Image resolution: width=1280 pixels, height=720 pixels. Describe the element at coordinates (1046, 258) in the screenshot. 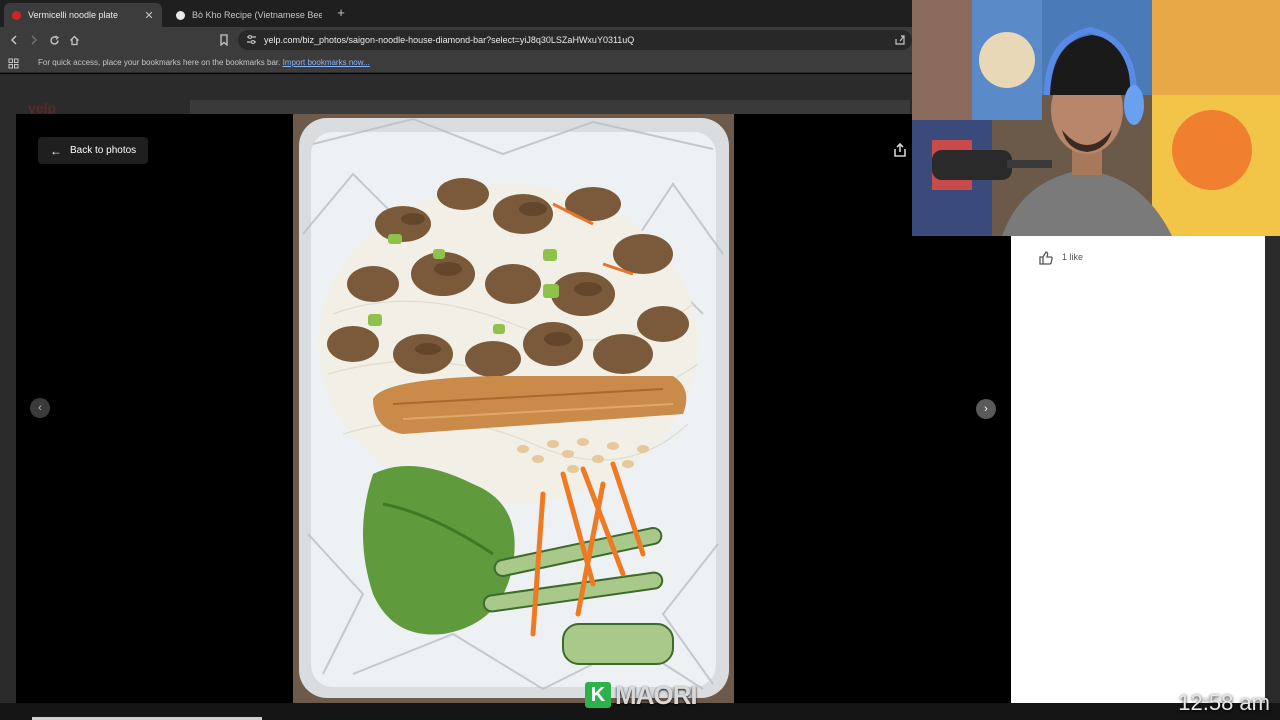

I see `thumbs-up-icon` at that location.